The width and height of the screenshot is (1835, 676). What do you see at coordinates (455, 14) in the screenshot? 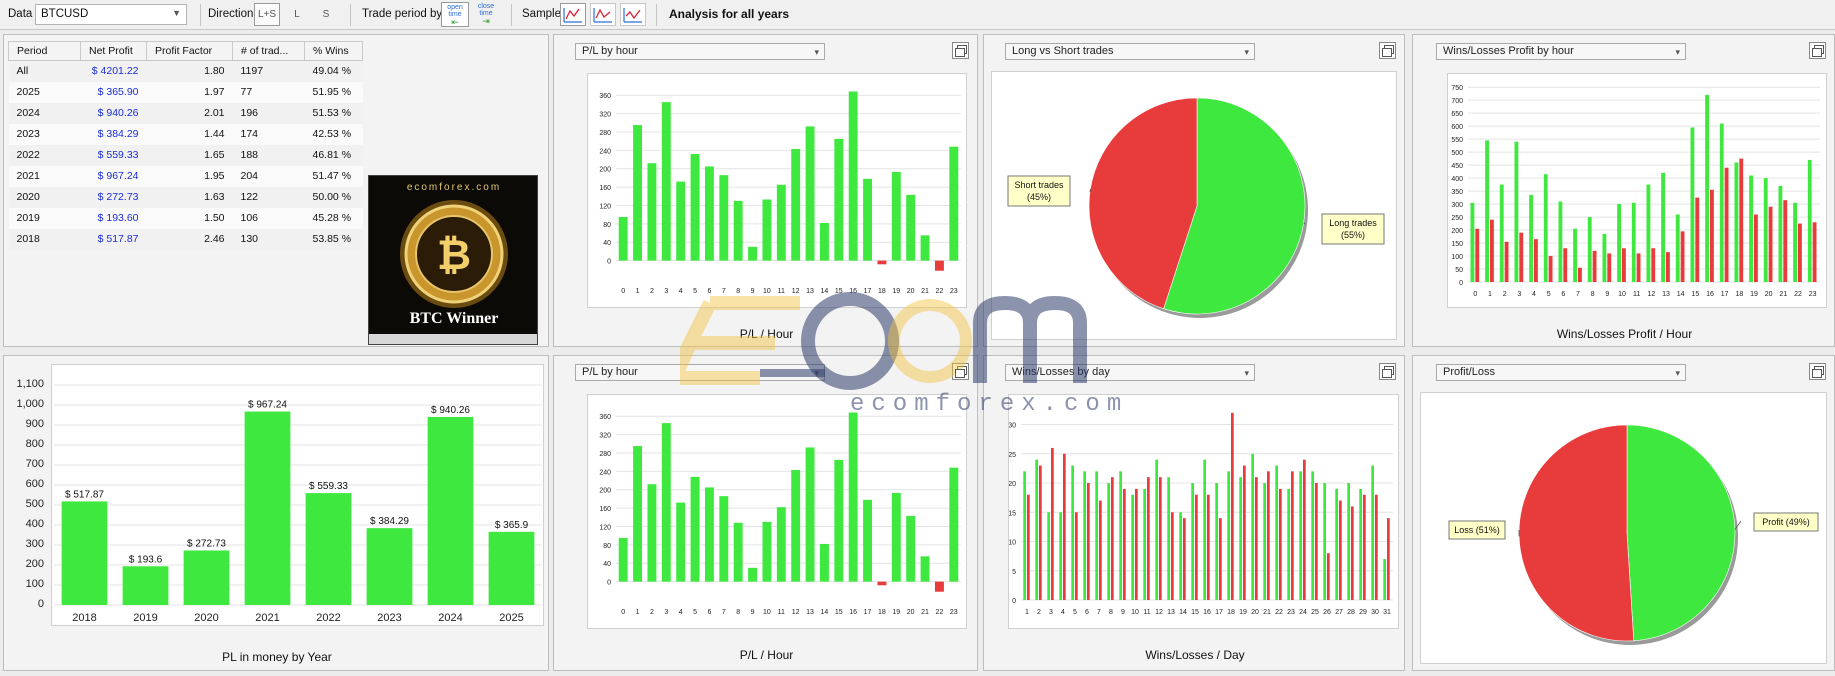
I see `period-open-time-button: open time ⇤` at bounding box center [455, 14].